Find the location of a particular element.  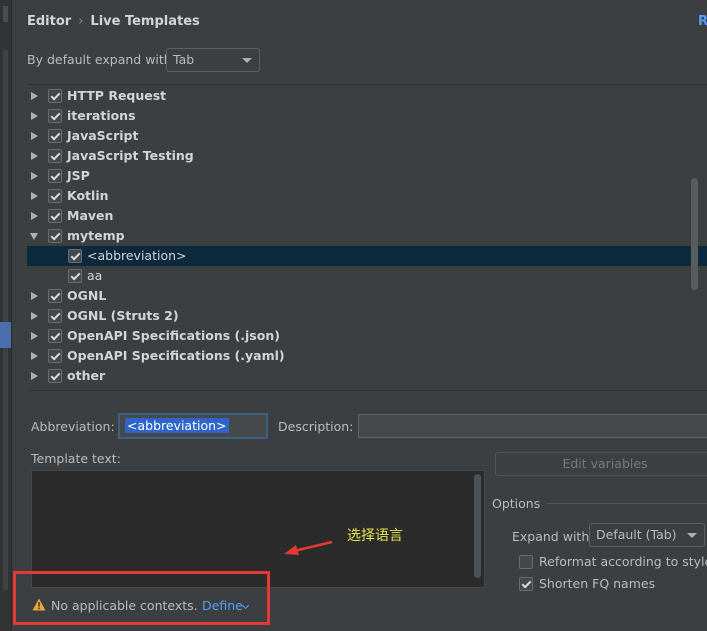

template-group-row: JSP is located at coordinates (367, 176).